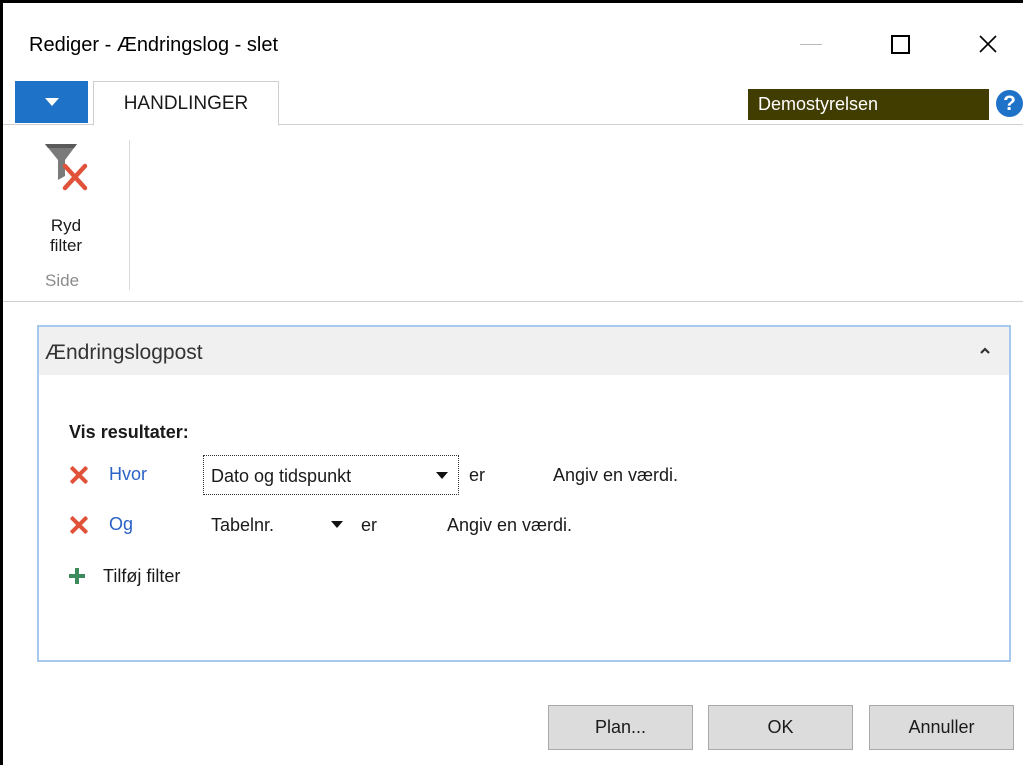  What do you see at coordinates (153, 45) in the screenshot?
I see `window-title: Rediger - Ændringslog - slet` at bounding box center [153, 45].